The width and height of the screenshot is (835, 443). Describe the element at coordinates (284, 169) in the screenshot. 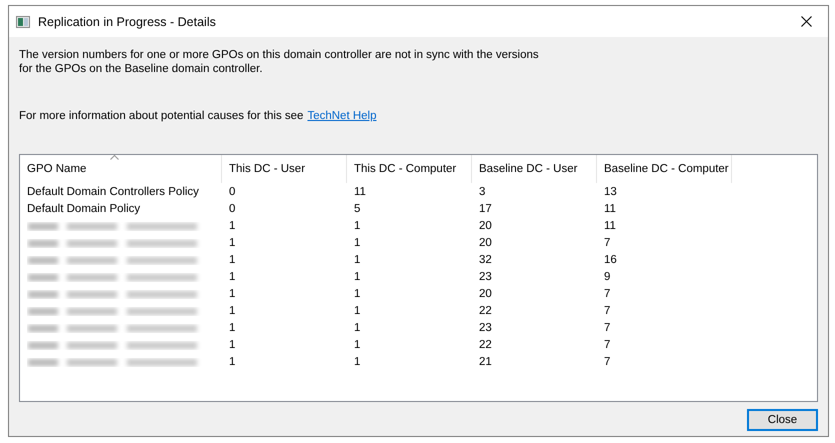

I see `column-header: This DC - User` at that location.